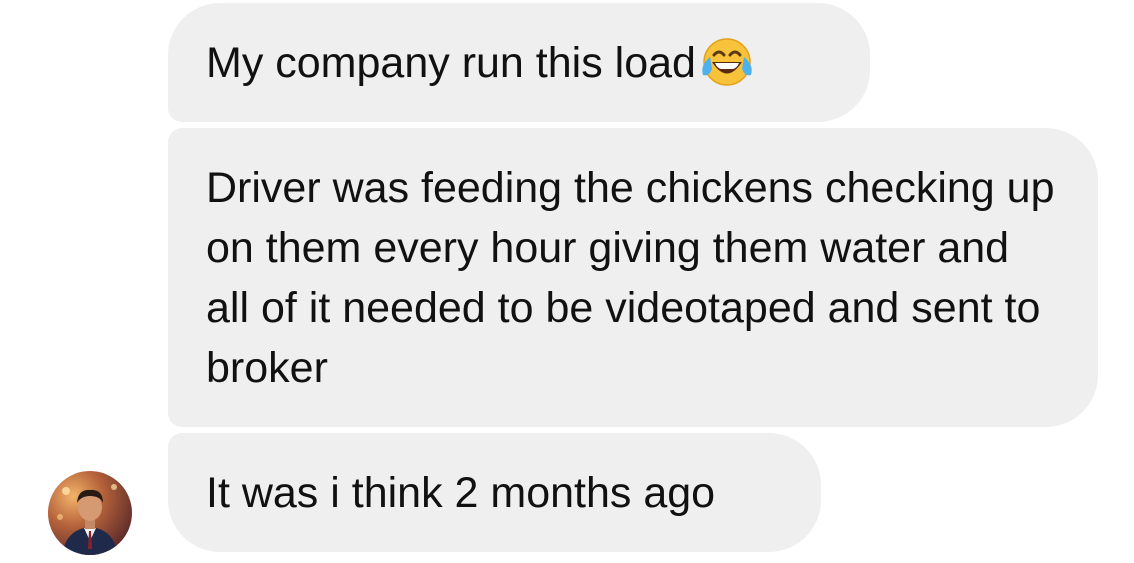  What do you see at coordinates (451, 63) in the screenshot?
I see `message-text: My company run this load` at bounding box center [451, 63].